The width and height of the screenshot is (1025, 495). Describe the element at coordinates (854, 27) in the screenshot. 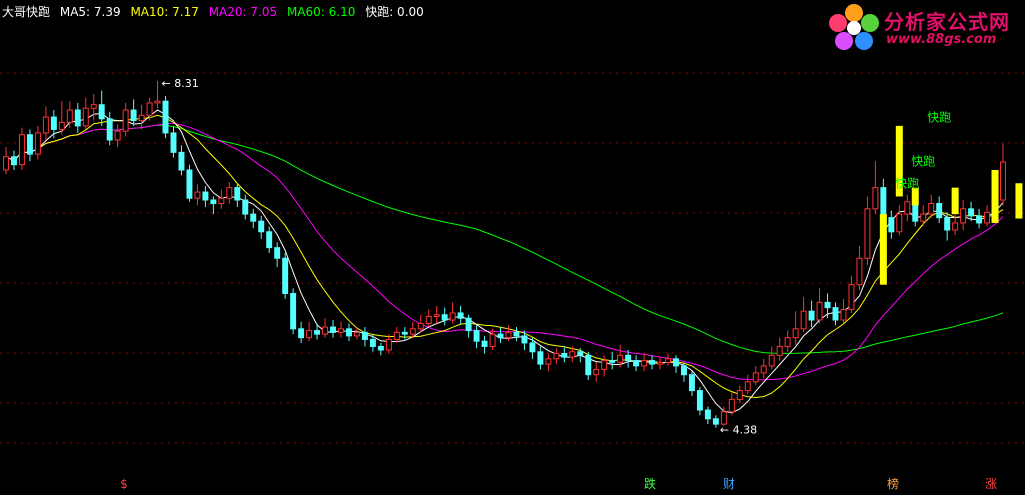

I see `flower-logo-icon` at that location.